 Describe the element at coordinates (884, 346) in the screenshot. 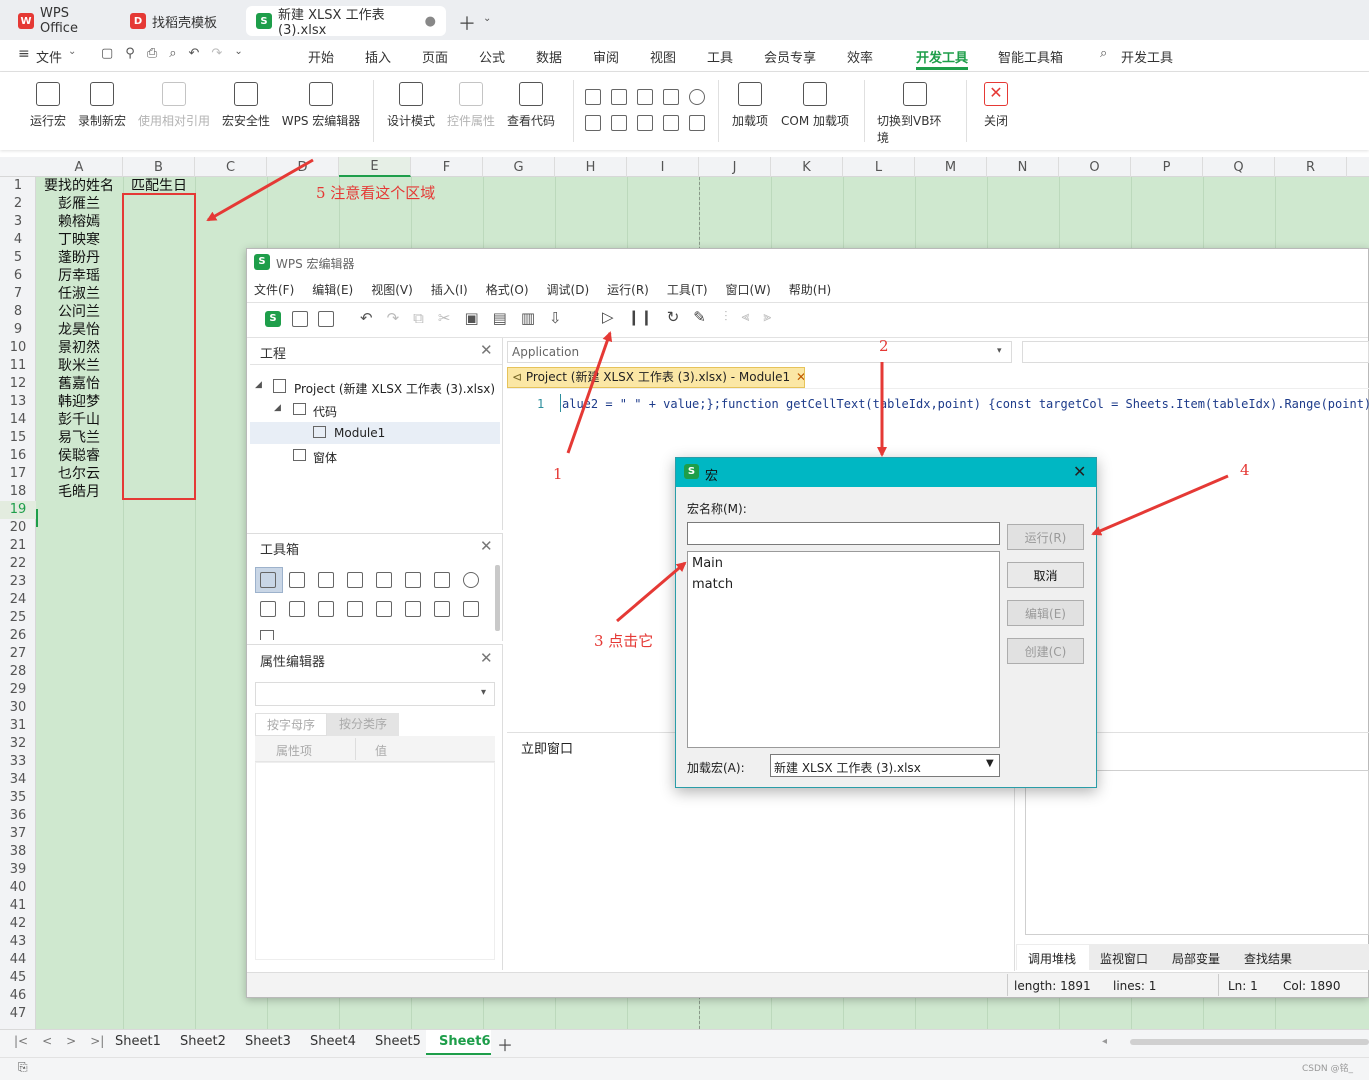

I see `annotation-2: 2` at that location.